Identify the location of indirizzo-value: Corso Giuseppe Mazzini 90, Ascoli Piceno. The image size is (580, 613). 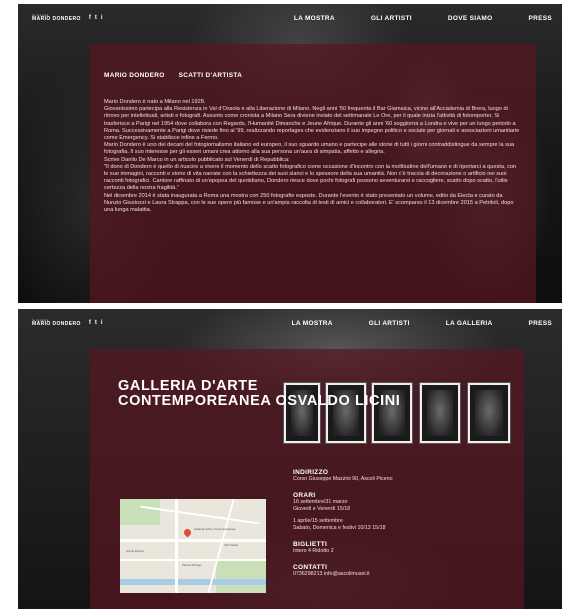
(343, 479).